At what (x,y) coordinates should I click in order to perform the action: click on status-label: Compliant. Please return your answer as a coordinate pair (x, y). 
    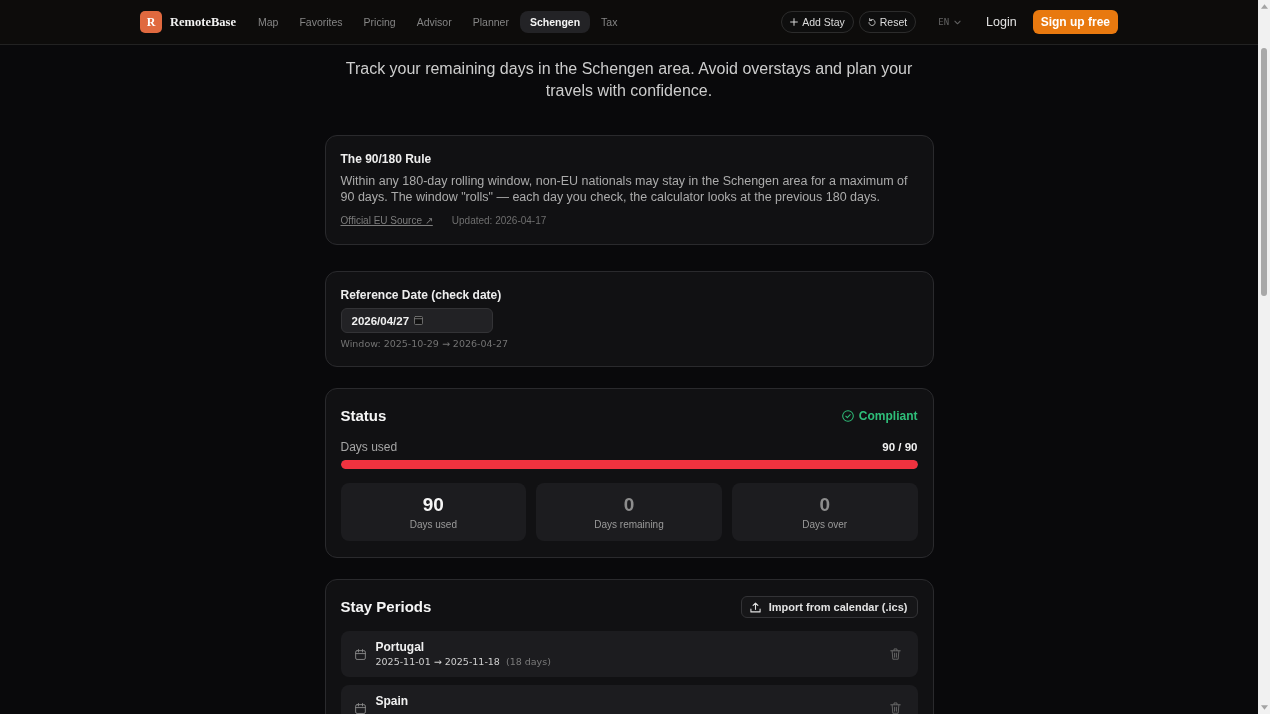
    Looking at the image, I should click on (888, 416).